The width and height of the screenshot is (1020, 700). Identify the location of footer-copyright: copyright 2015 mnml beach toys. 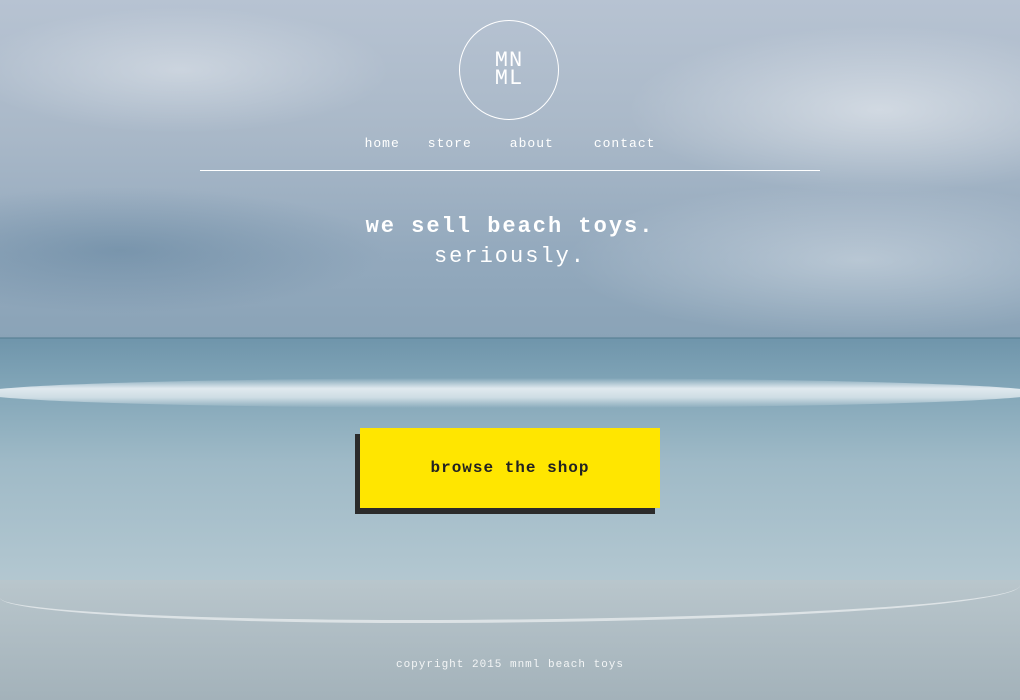
(510, 665).